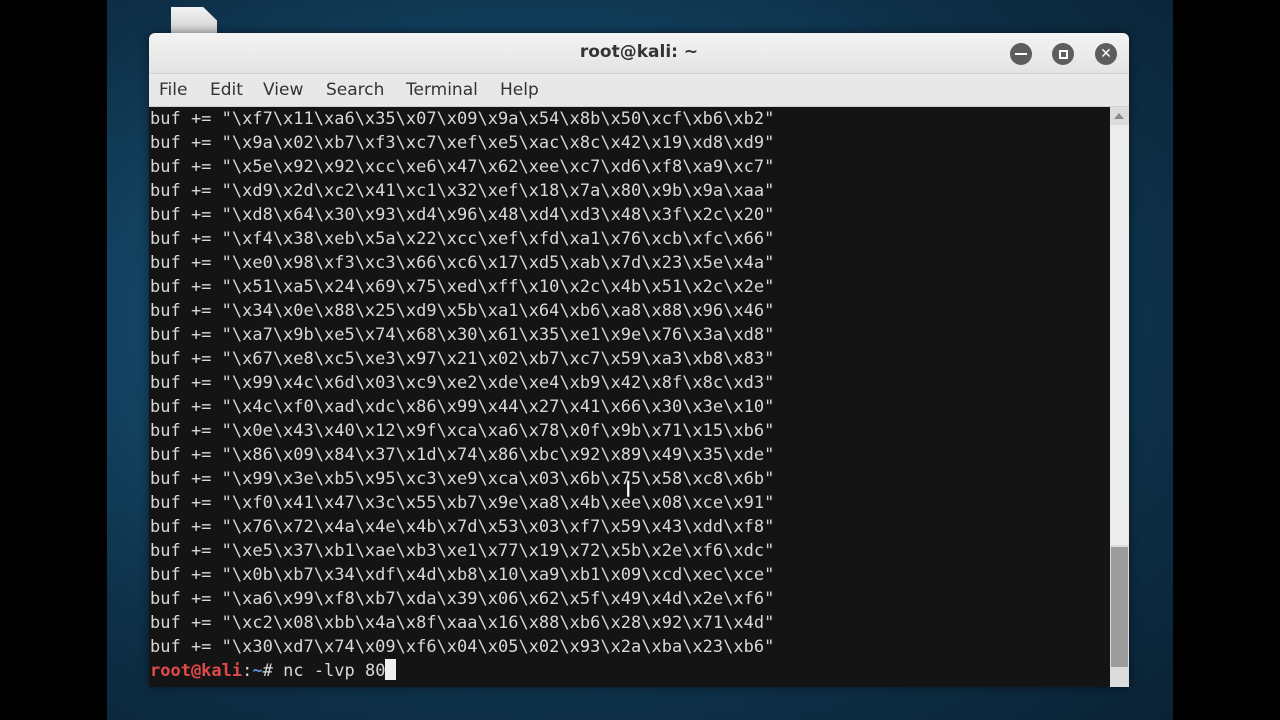  Describe the element at coordinates (519, 90) in the screenshot. I see `menu-help: Help` at that location.